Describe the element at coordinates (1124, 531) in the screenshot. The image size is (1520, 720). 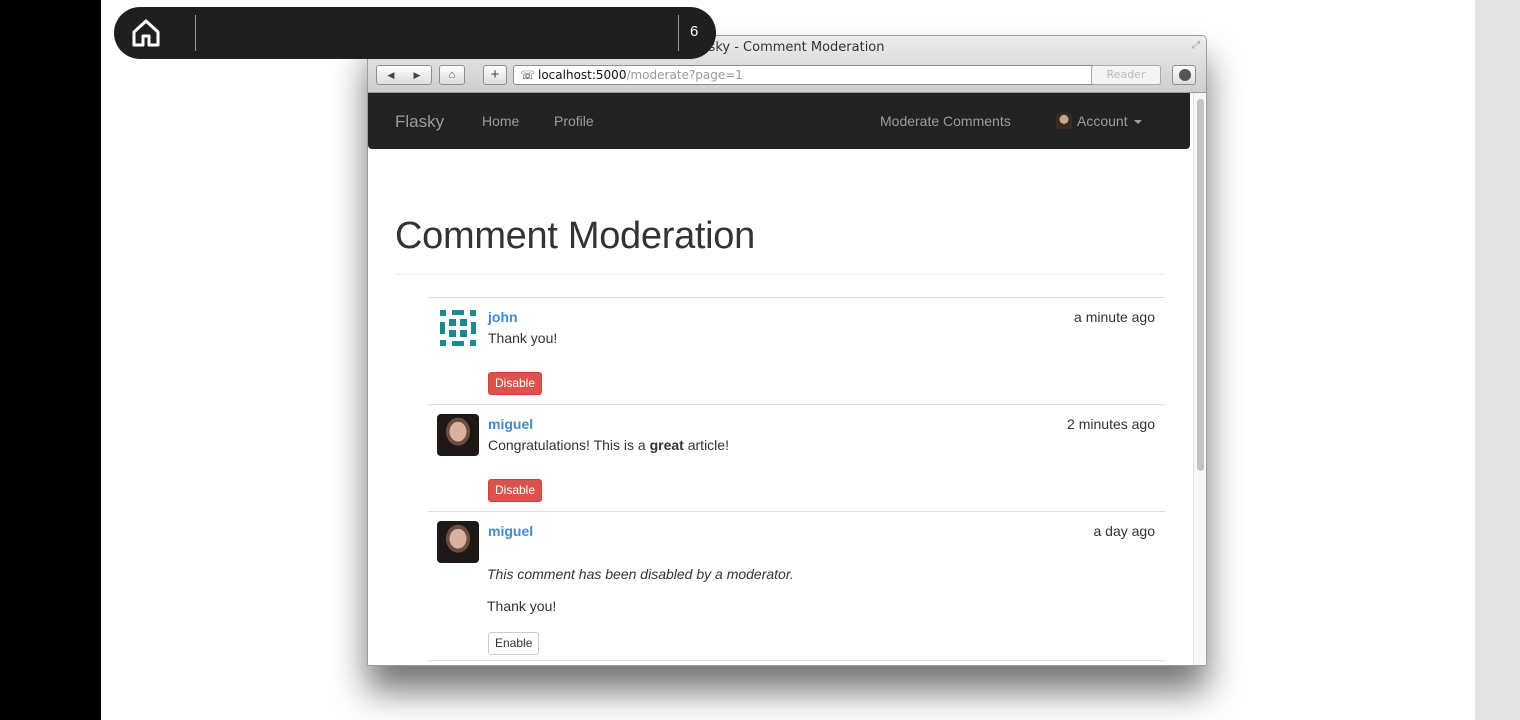
I see `comment-timestamp: a day ago` at that location.